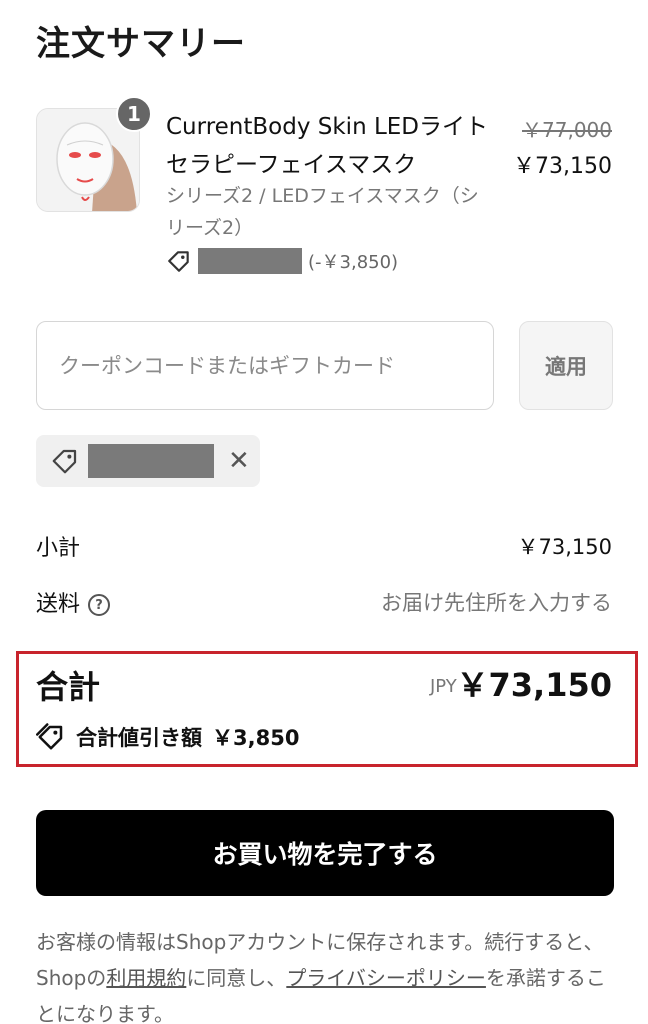 This screenshot has width=648, height=1024. Describe the element at coordinates (68, 687) in the screenshot. I see `total-label: 合計` at that location.